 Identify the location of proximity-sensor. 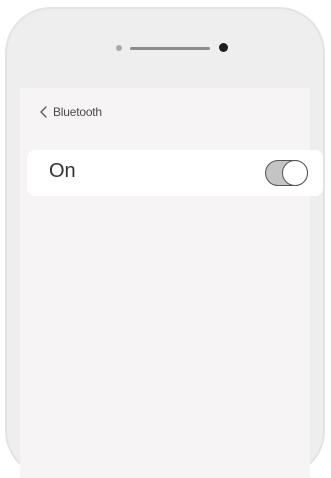
(223, 47).